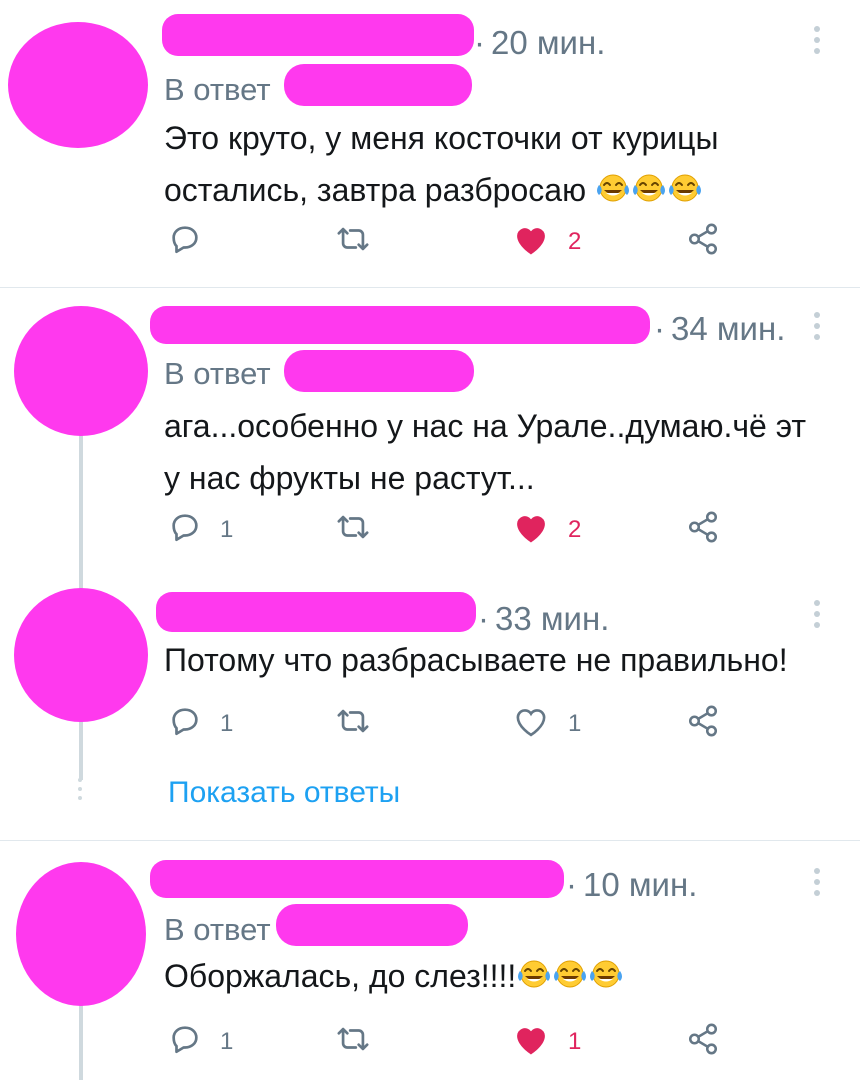 Image resolution: width=860 pixels, height=1080 pixels. Describe the element at coordinates (430, 530) in the screenshot. I see `tweet-actions: 1 2` at that location.